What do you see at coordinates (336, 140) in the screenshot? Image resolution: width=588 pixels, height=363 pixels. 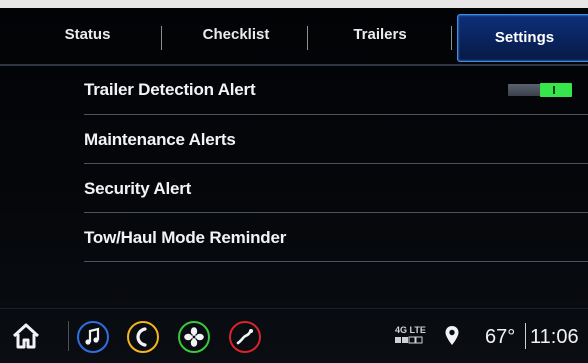 I see `setting-maintenance-alerts: Maintenance Alerts` at bounding box center [336, 140].